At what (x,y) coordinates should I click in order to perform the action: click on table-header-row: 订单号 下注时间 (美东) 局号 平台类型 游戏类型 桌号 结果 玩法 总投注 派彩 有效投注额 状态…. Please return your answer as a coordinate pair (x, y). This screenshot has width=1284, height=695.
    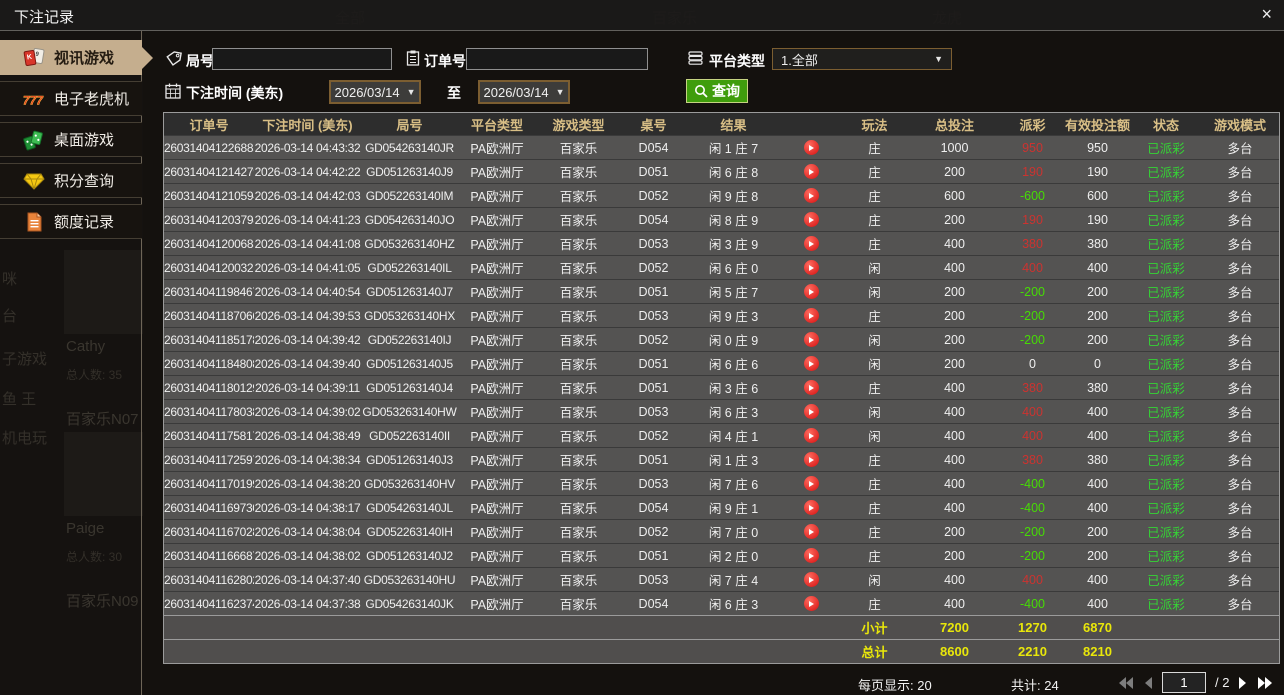
    Looking at the image, I should click on (721, 124).